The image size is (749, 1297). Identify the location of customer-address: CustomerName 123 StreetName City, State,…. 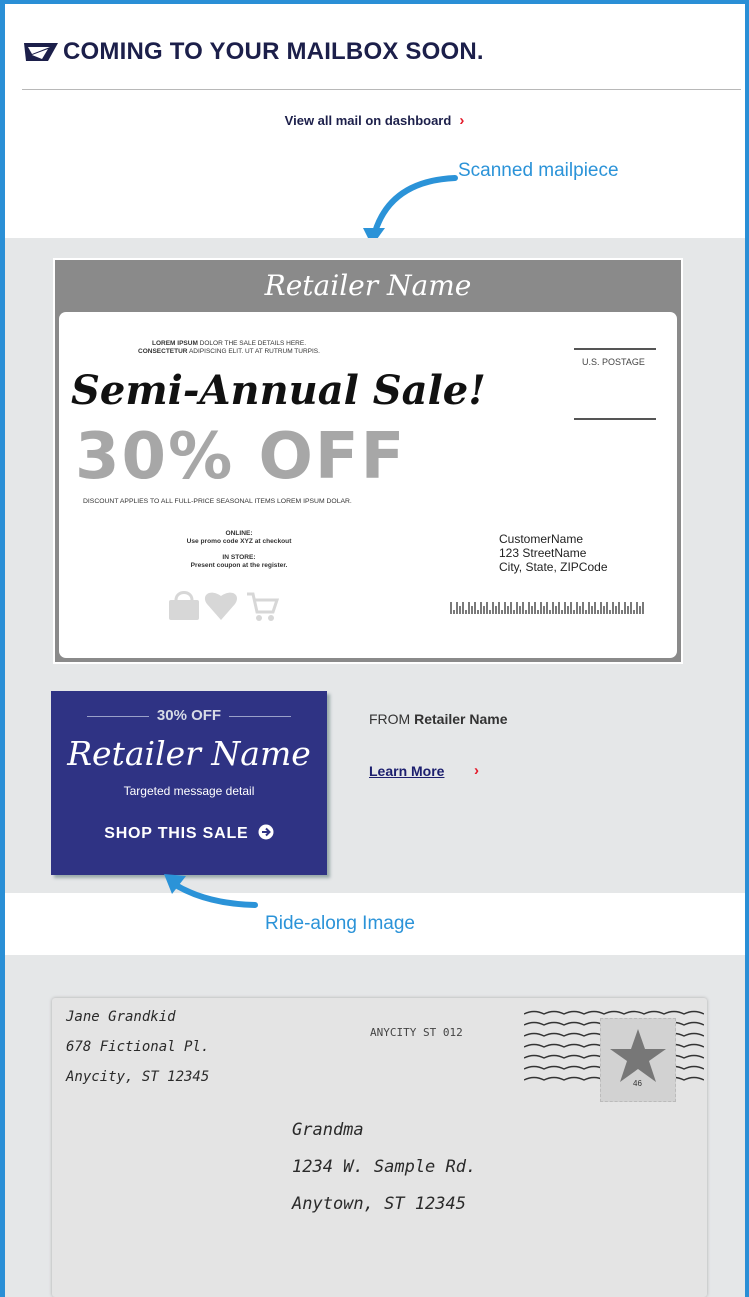
(553, 553).